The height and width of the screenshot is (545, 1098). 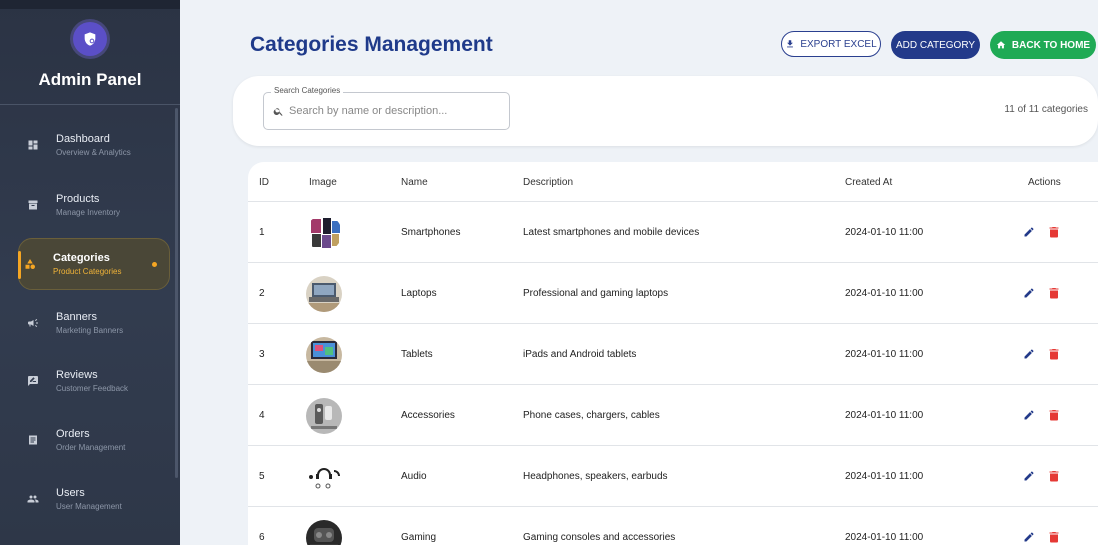 I want to click on sidebar-item-categories: Categories Product Categories, so click(x=94, y=264).